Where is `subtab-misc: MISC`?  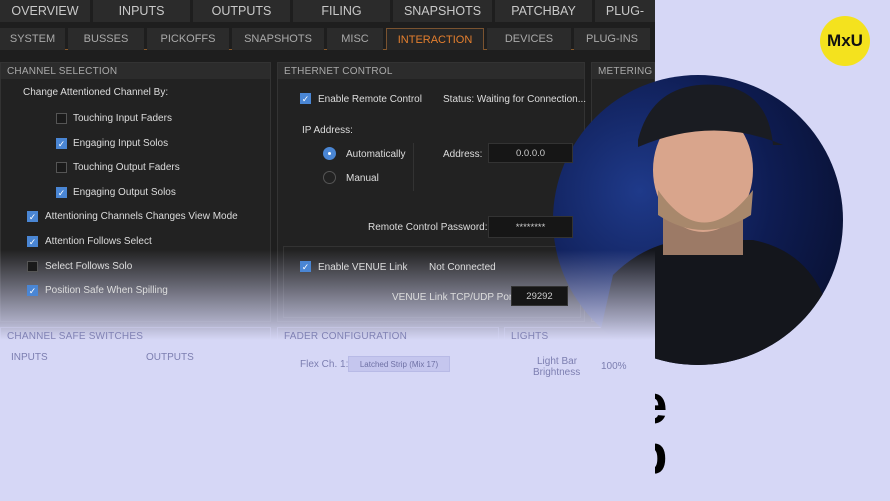 subtab-misc: MISC is located at coordinates (355, 39).